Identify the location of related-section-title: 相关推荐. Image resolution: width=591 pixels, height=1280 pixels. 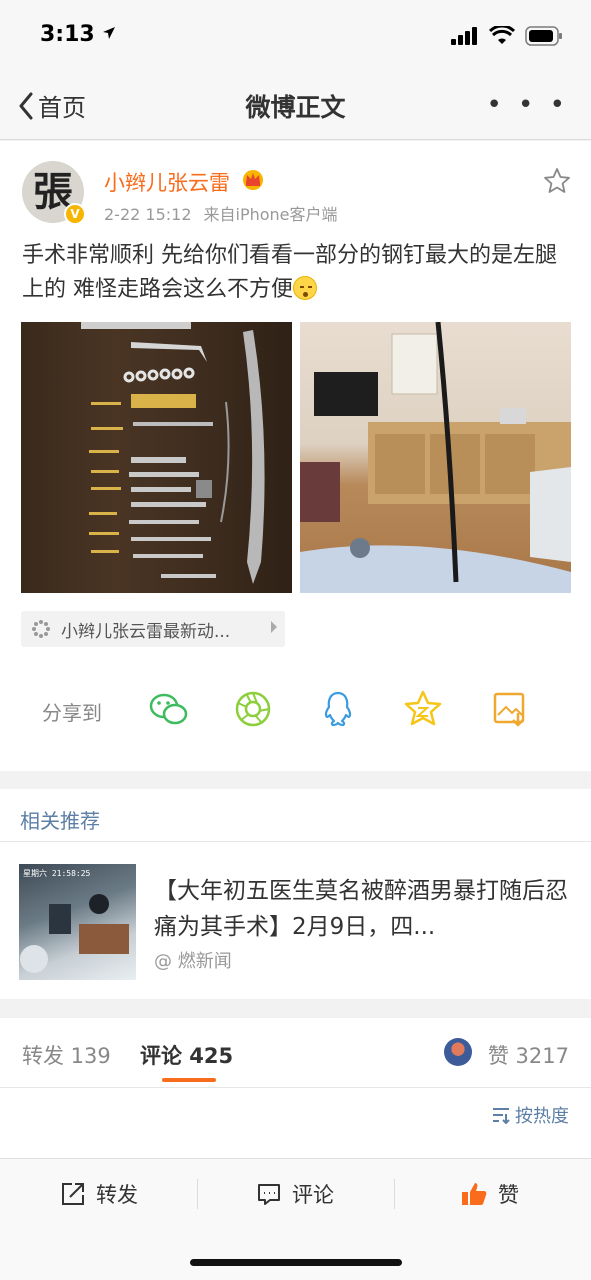
(60, 821).